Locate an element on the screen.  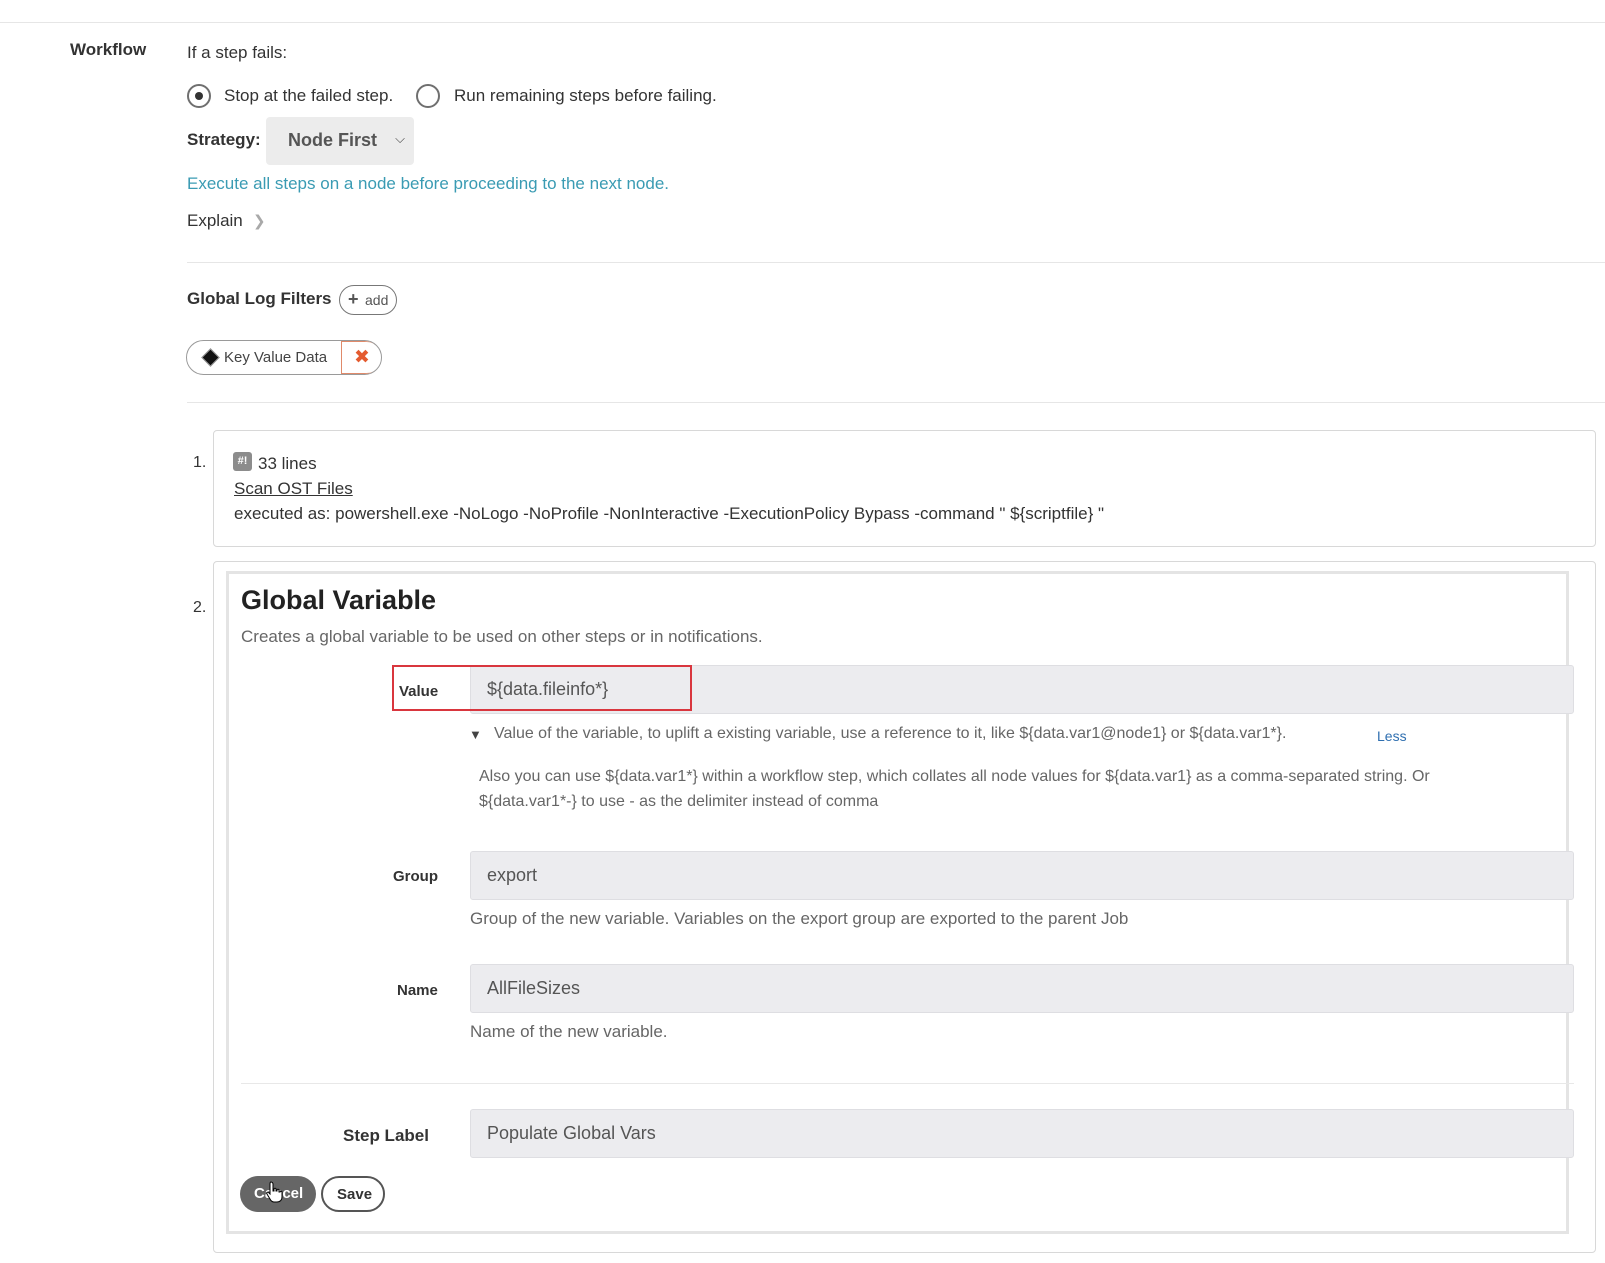
divider-step-label is located at coordinates (907, 1083).